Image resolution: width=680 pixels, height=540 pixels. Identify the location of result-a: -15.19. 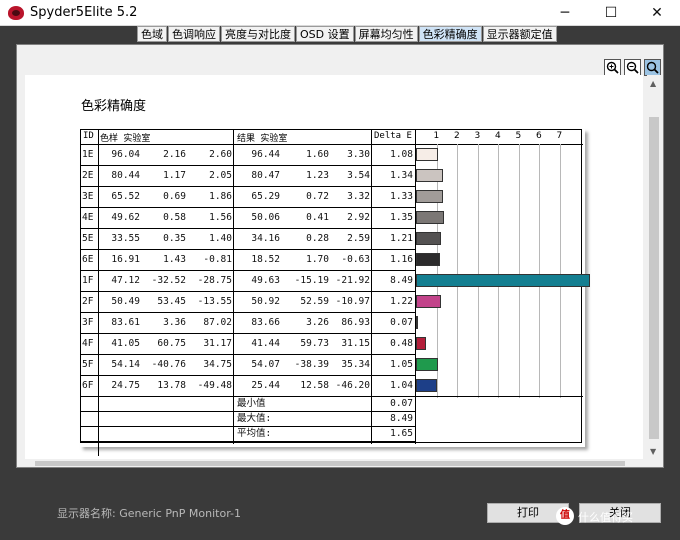
(311, 280).